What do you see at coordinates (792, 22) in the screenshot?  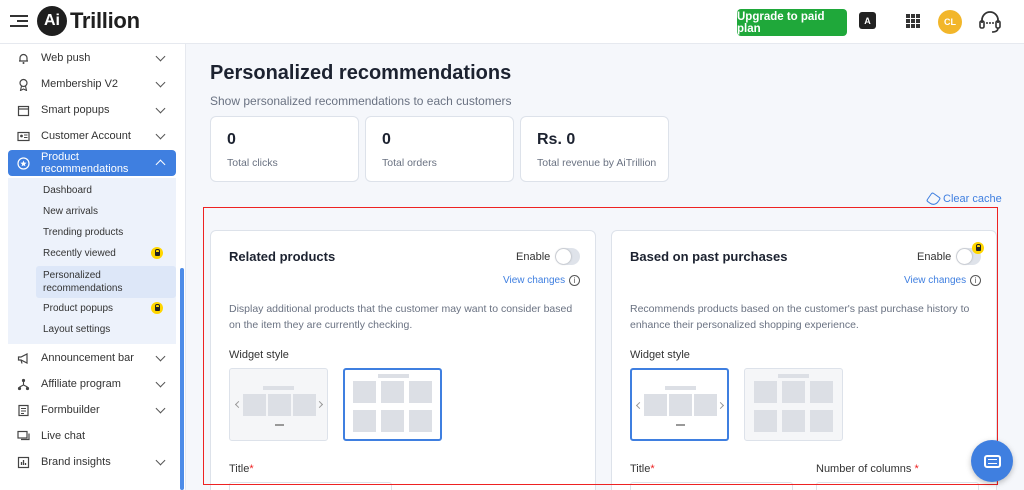 I see `upgrade-button: Upgrade to paid plan` at bounding box center [792, 22].